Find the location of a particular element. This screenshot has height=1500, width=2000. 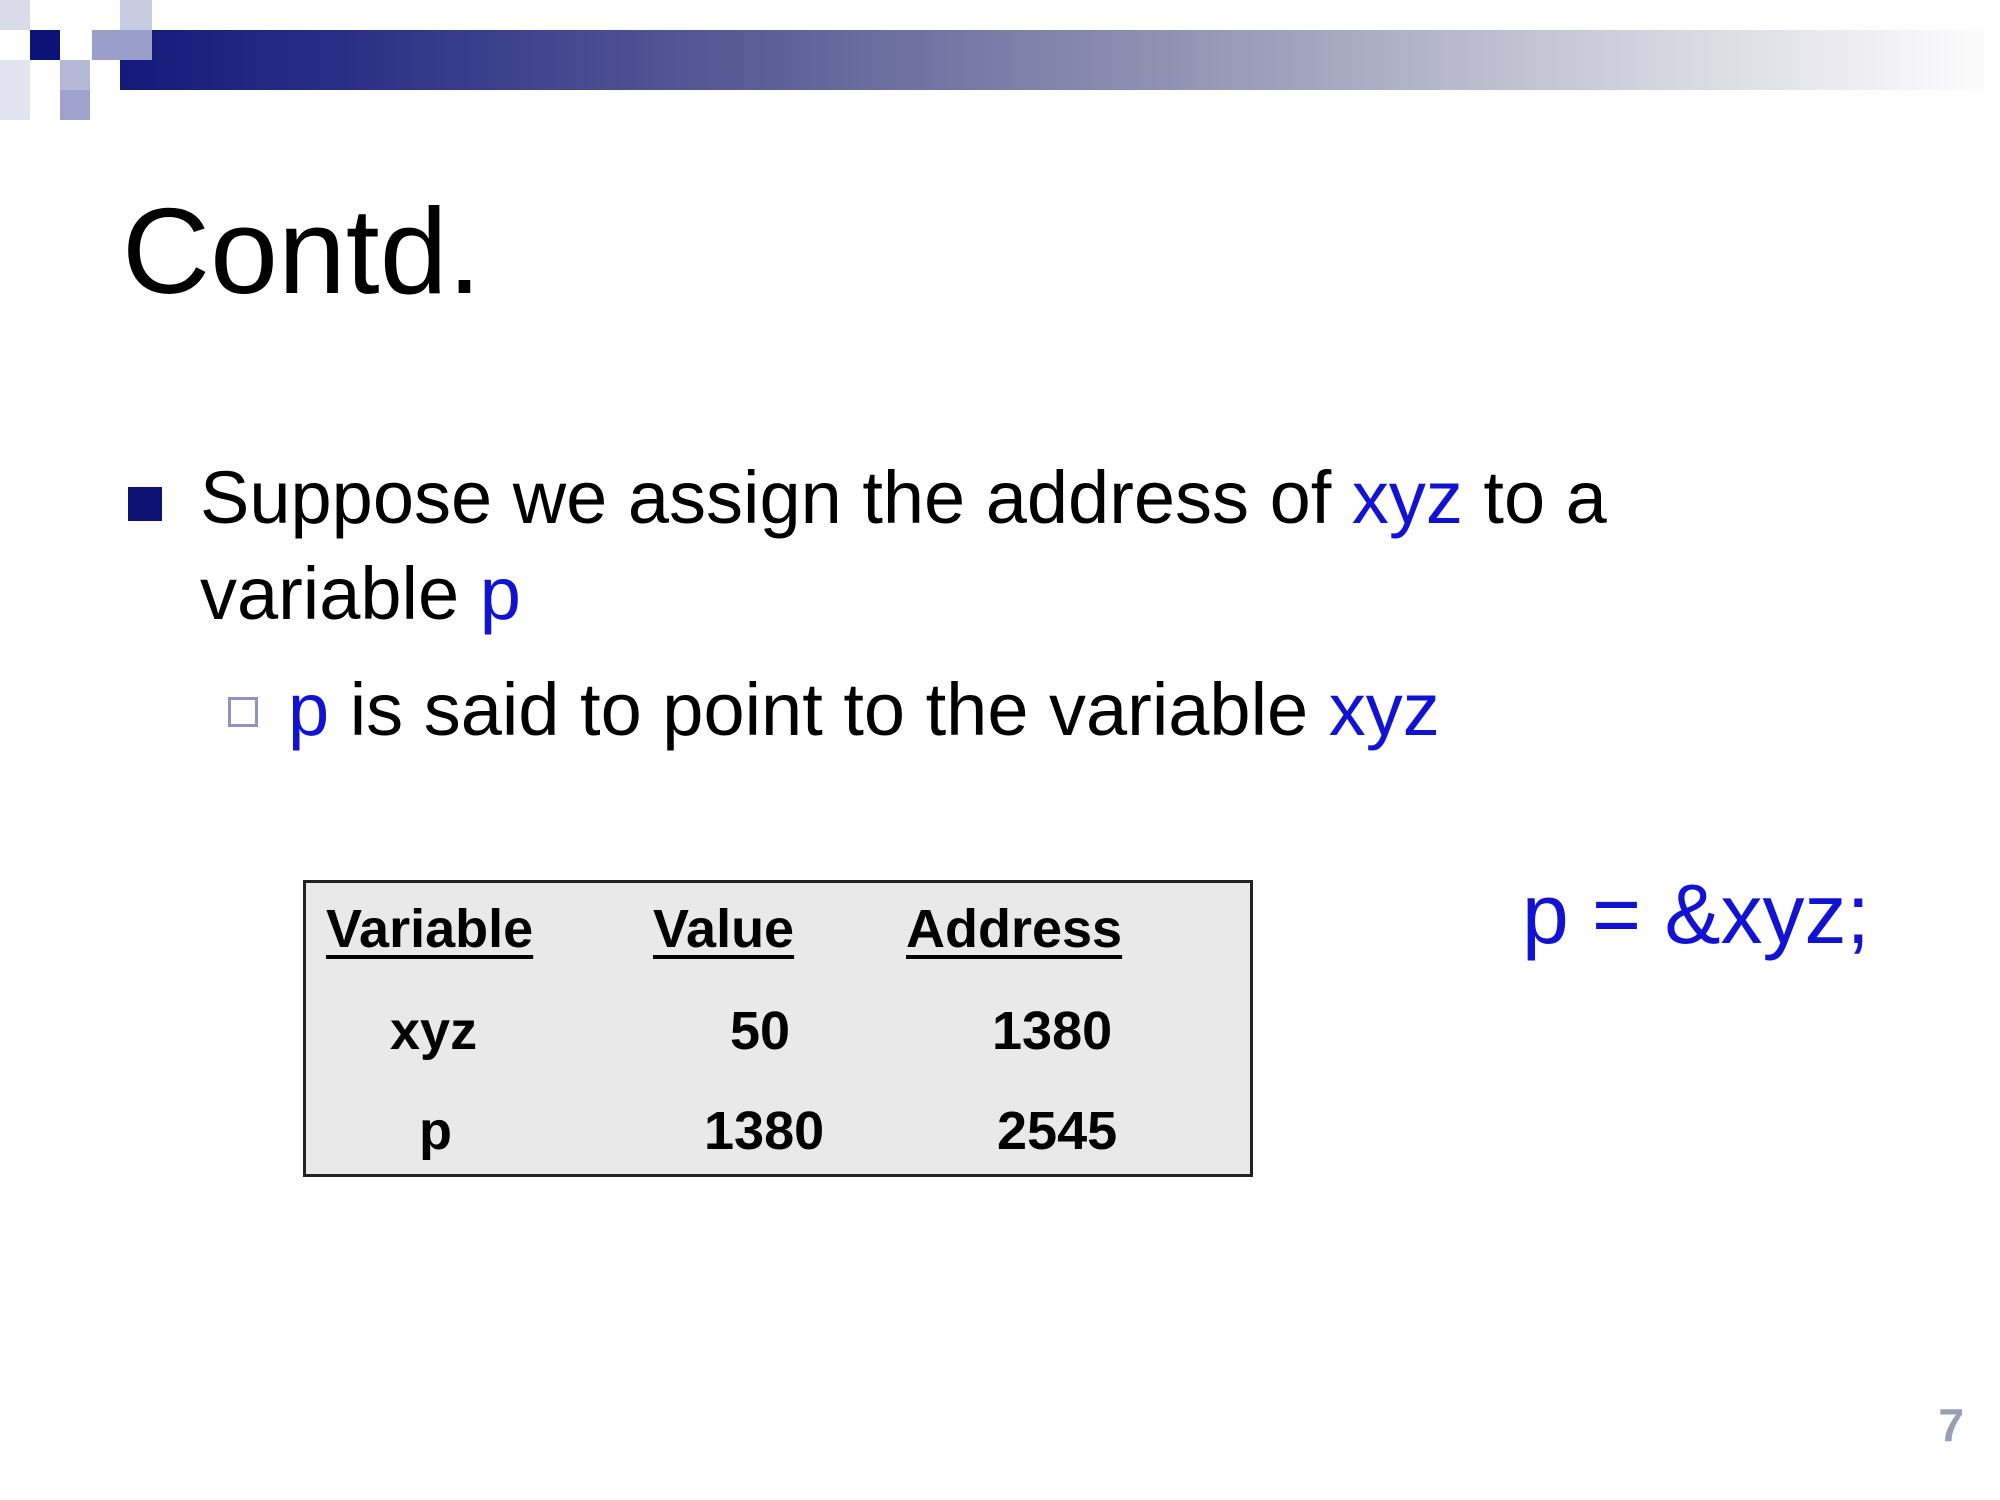

bullet1-code-p: p is located at coordinates (500, 593).